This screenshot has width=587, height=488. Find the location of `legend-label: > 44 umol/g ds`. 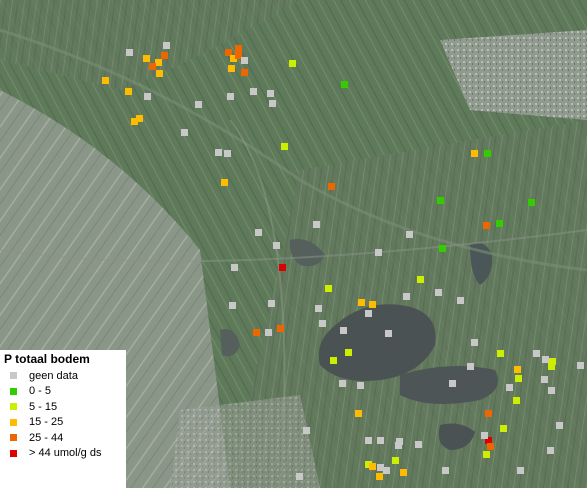

legend-label: > 44 umol/g ds is located at coordinates (65, 453).